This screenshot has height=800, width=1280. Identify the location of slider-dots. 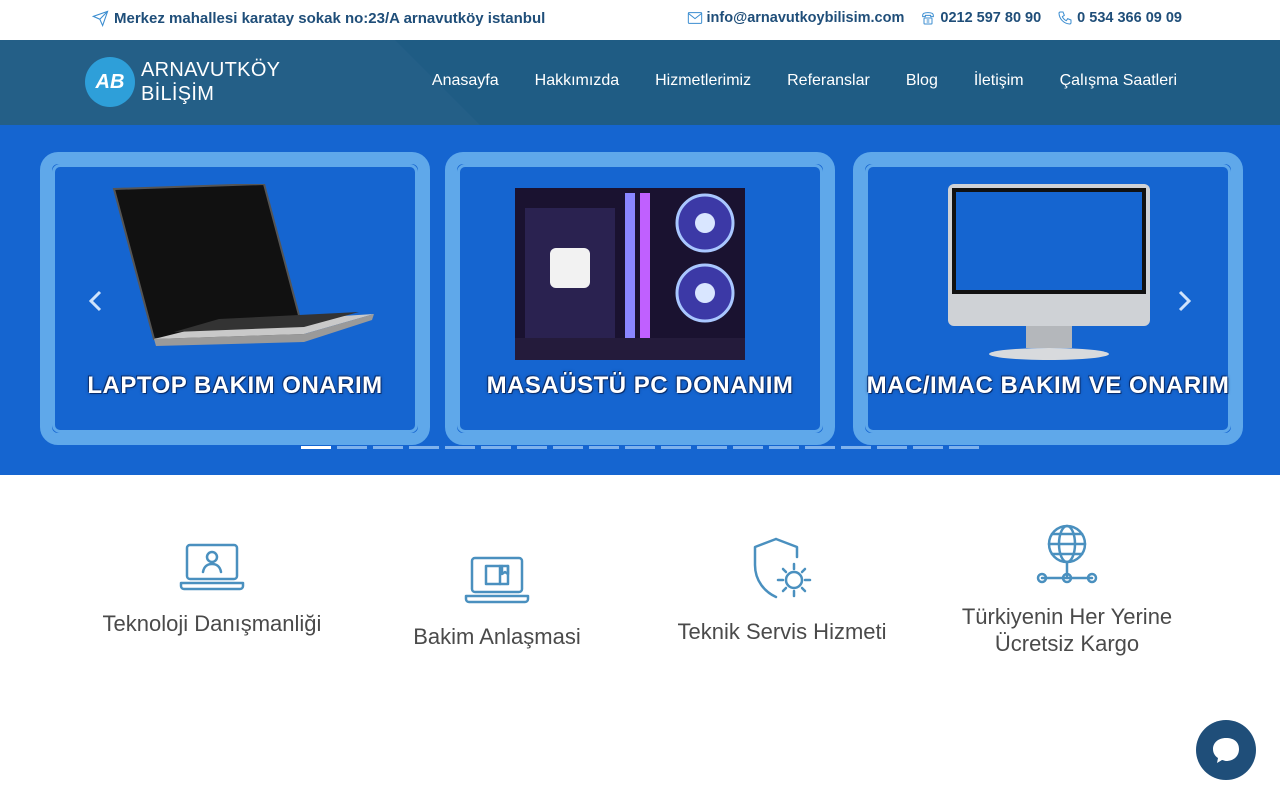
(640, 447).